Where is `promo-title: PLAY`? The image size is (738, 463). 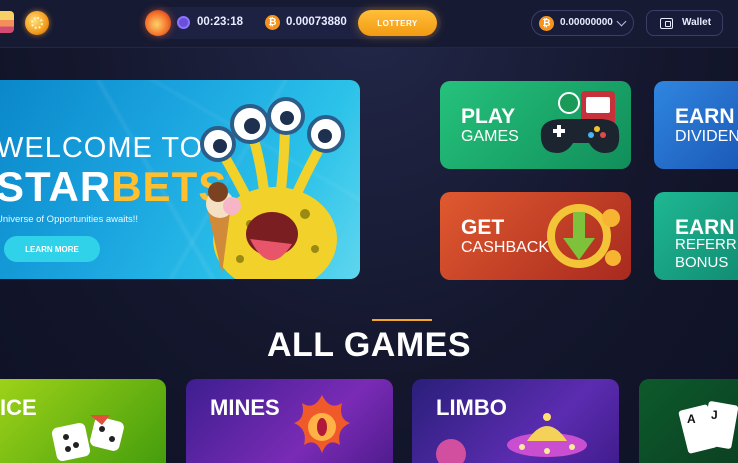
promo-title: PLAY is located at coordinates (488, 116).